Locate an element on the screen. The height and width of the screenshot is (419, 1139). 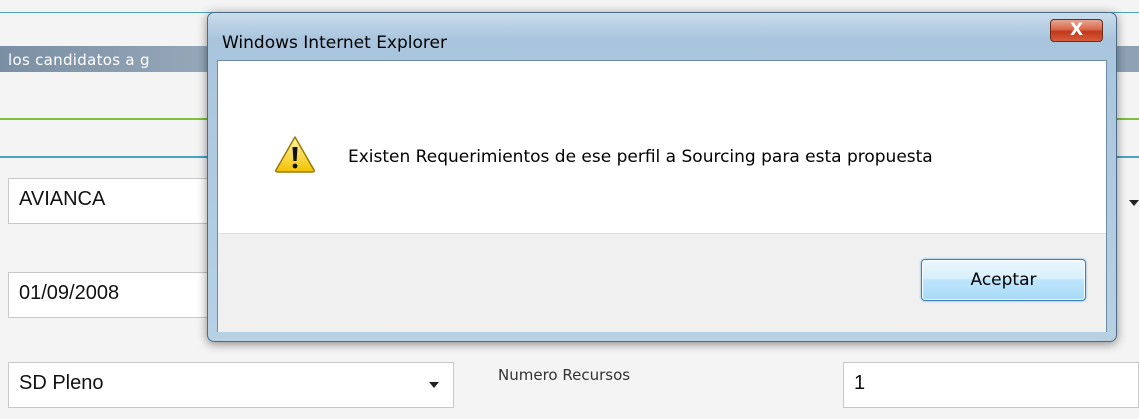
profile-select-value: SD Pleno is located at coordinates (61, 383).